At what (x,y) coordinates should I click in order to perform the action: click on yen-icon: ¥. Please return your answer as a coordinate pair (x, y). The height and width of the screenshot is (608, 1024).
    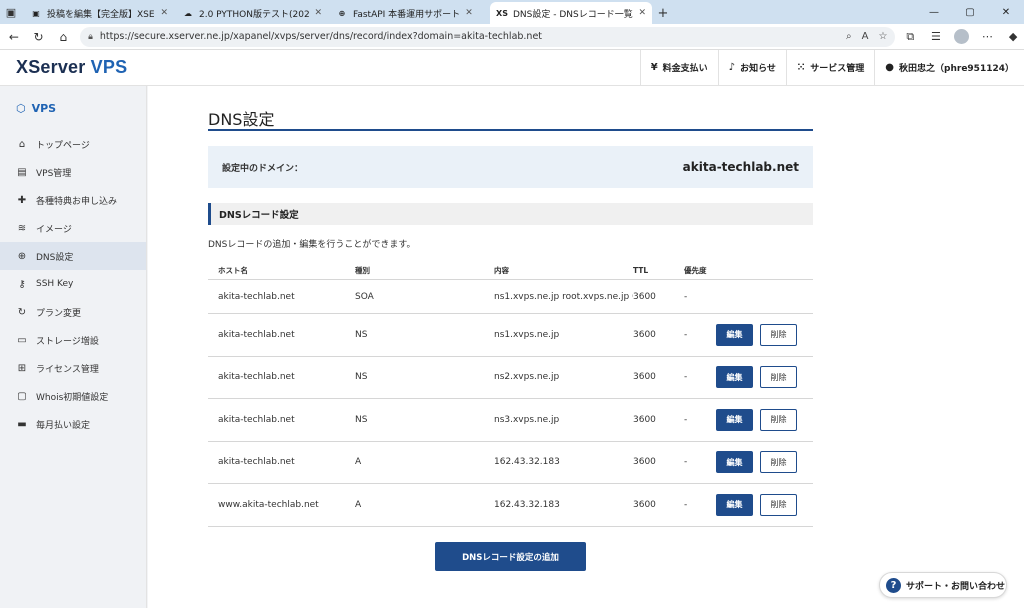
    Looking at the image, I should click on (654, 67).